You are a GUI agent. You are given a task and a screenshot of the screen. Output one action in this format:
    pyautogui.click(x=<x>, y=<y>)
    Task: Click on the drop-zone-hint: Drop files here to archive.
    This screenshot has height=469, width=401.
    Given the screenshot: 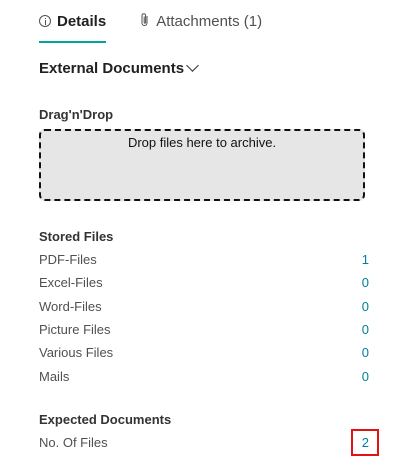 What is the action you would take?
    pyautogui.click(x=202, y=142)
    